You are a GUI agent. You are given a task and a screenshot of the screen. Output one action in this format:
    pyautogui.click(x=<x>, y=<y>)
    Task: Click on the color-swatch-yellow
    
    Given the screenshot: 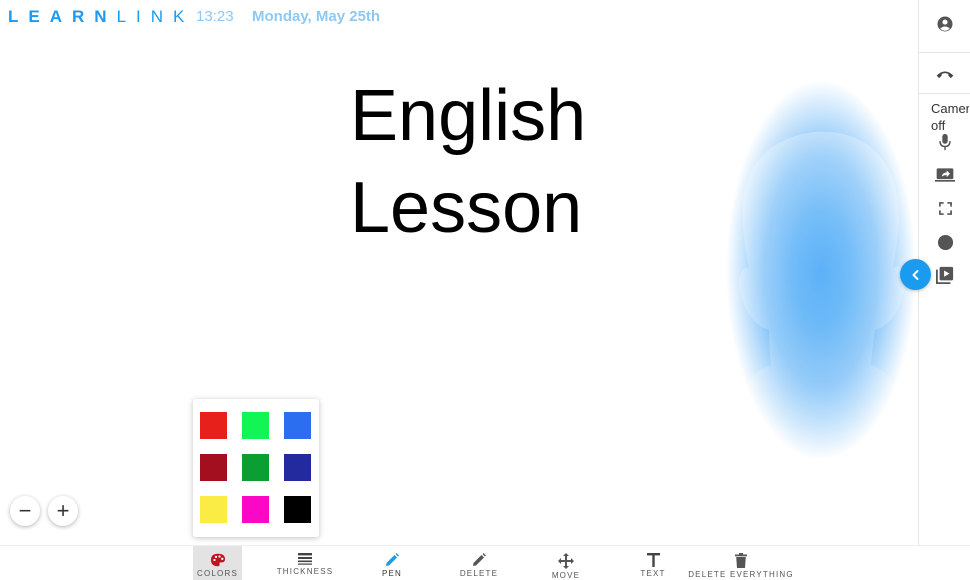 What is the action you would take?
    pyautogui.click(x=213, y=509)
    